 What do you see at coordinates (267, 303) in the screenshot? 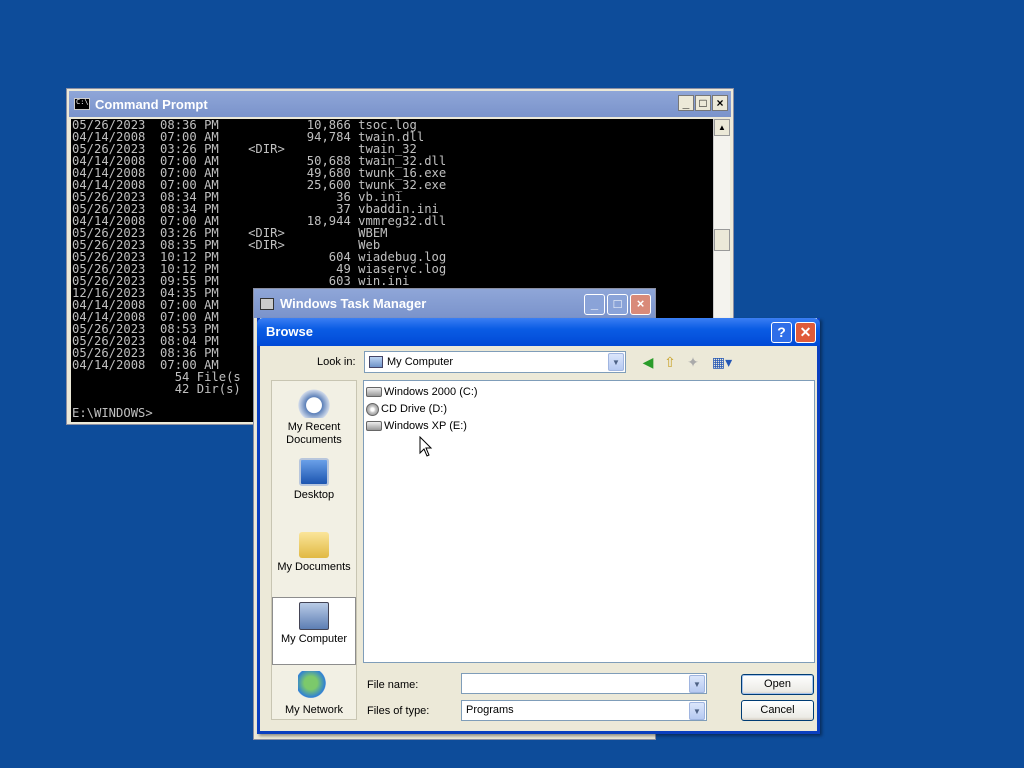
I see `task-manager-icon` at bounding box center [267, 303].